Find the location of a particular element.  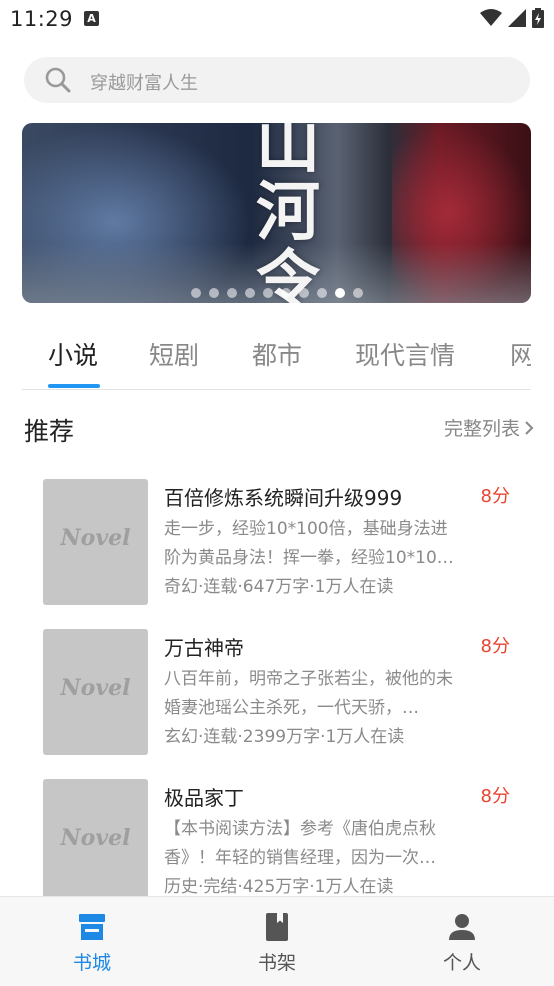

search-icon is located at coordinates (58, 80).